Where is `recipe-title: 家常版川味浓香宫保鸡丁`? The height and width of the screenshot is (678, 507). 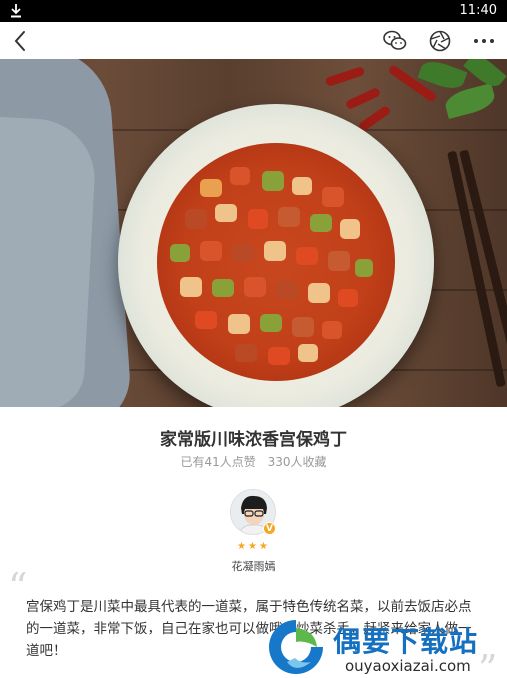 recipe-title: 家常版川味浓香宫保鸡丁 is located at coordinates (253, 440).